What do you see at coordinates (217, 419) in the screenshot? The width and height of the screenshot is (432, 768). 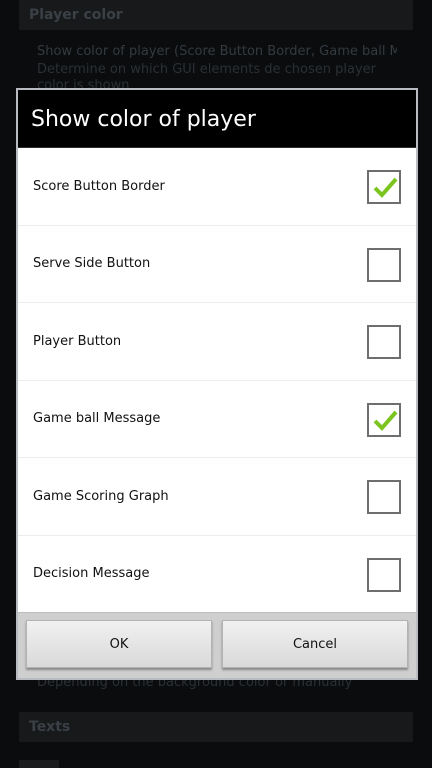 I see `option-game-ball-message: Game ball Message` at bounding box center [217, 419].